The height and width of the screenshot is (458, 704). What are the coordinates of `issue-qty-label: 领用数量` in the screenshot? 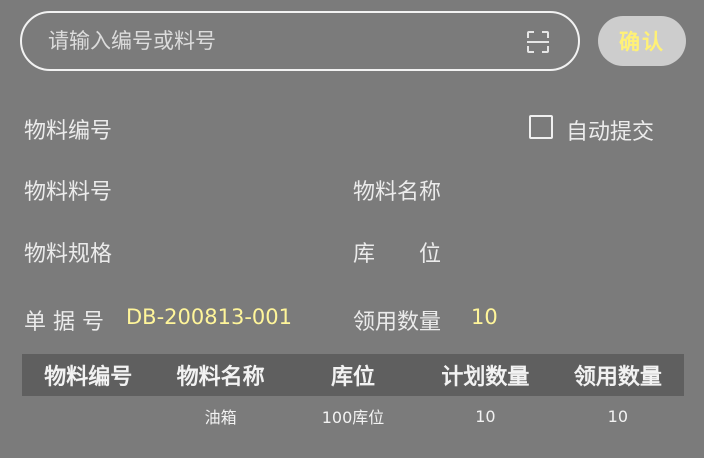 It's located at (397, 322).